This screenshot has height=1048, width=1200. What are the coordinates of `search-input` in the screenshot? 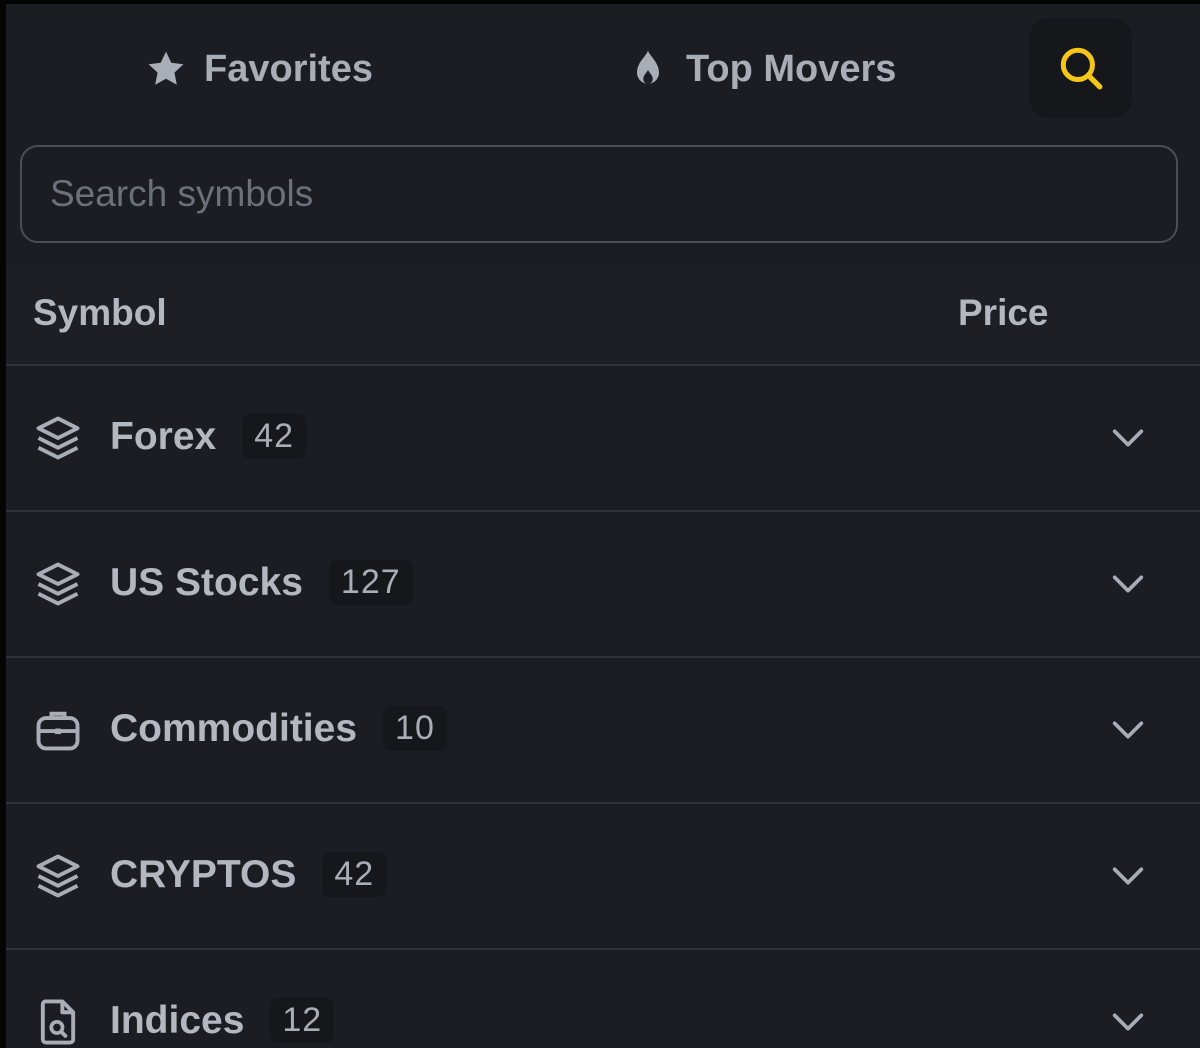 It's located at (599, 194).